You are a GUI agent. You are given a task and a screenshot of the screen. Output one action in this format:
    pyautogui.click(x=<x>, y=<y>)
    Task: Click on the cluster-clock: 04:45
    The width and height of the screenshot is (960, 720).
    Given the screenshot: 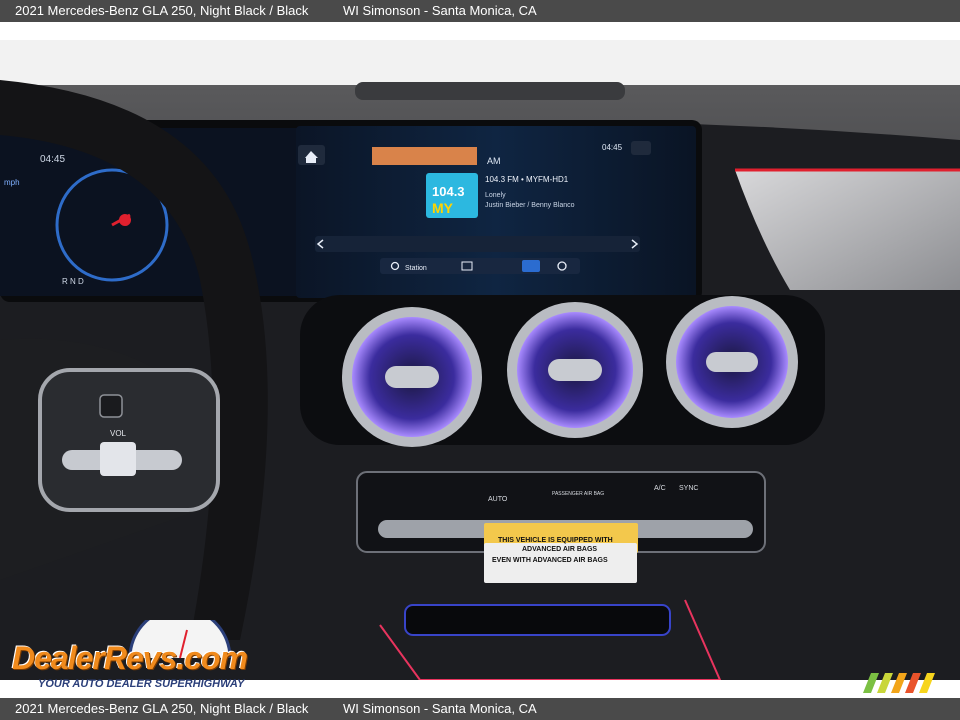 What is the action you would take?
    pyautogui.click(x=52, y=159)
    